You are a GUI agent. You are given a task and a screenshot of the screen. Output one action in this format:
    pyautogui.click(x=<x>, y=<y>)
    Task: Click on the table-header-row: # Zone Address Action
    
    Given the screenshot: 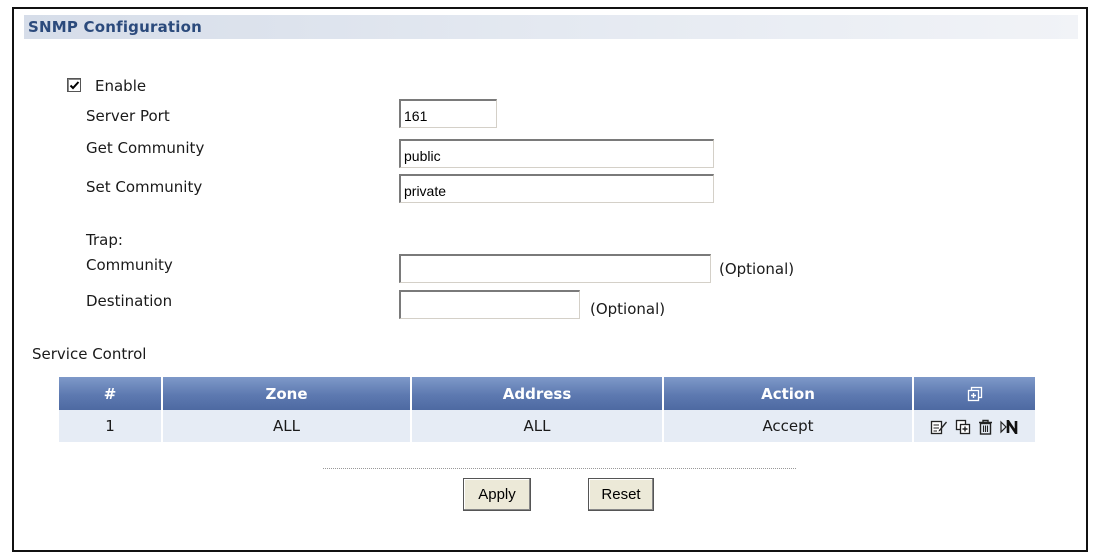 What is the action you would take?
    pyautogui.click(x=547, y=393)
    